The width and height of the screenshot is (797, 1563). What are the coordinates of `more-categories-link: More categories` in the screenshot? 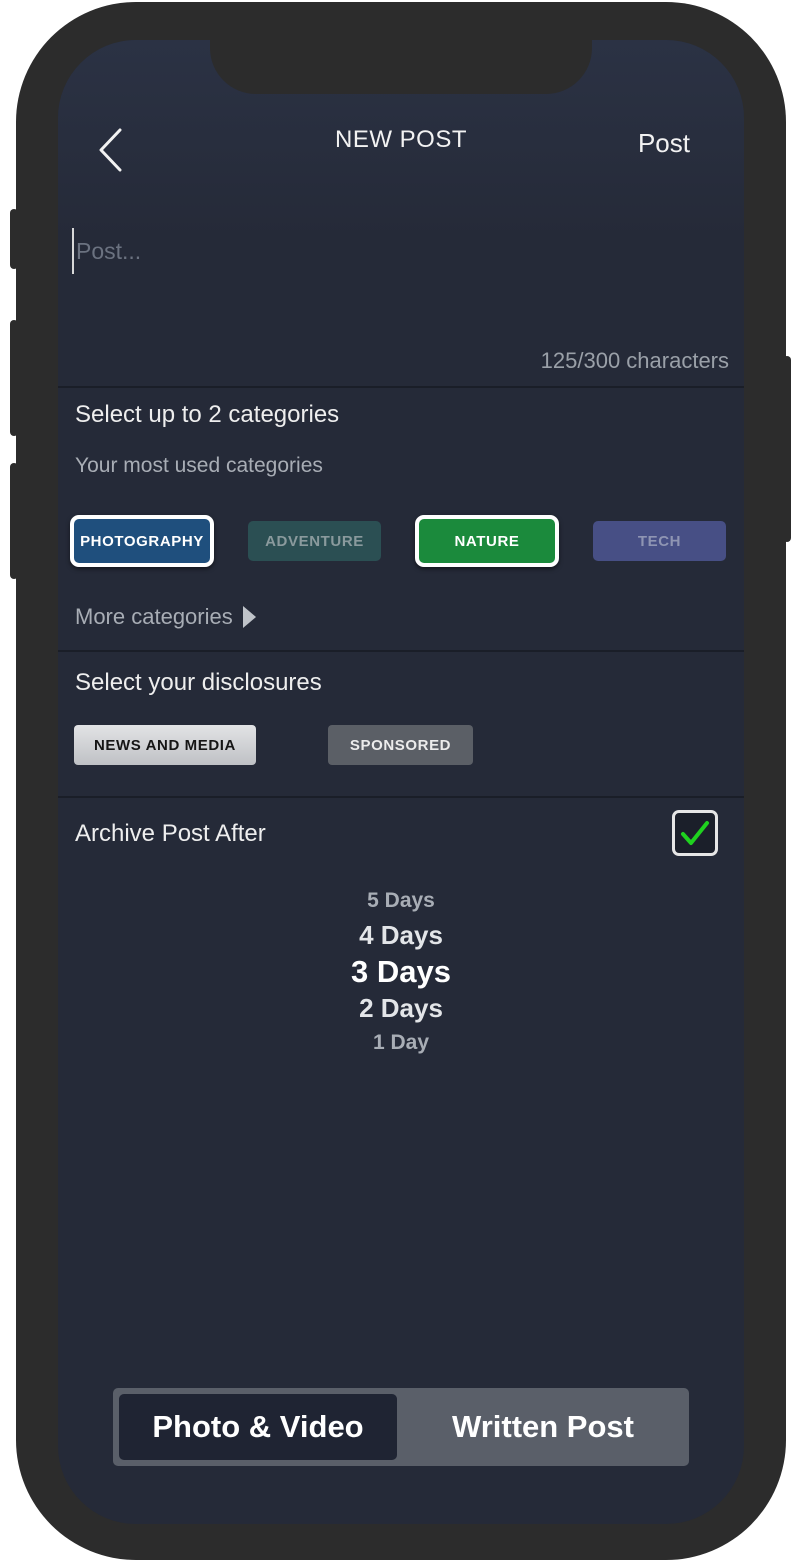 It's located at (165, 617).